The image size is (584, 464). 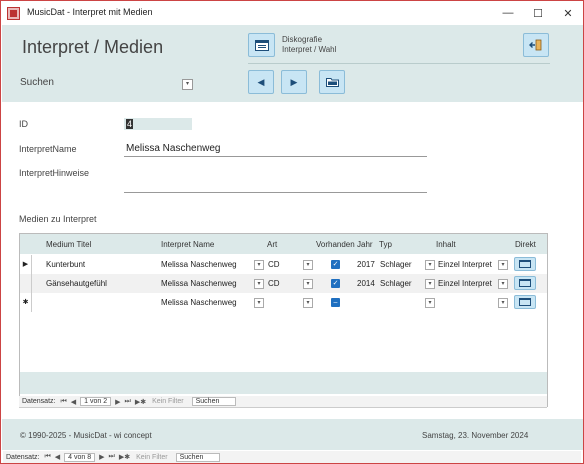 What do you see at coordinates (508, 13) in the screenshot?
I see `minimize-button: —` at bounding box center [508, 13].